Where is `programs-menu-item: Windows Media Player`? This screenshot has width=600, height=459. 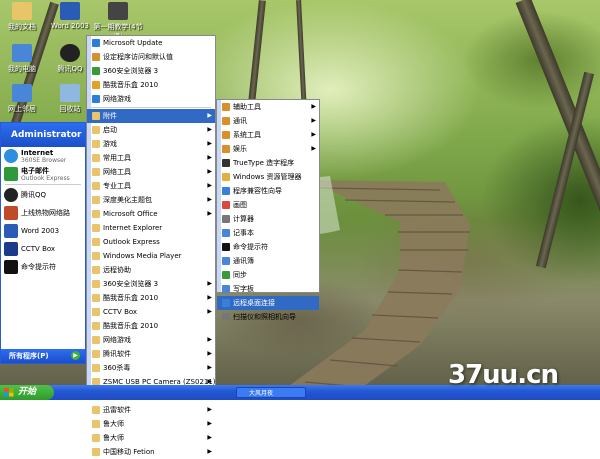 programs-menu-item: Windows Media Player is located at coordinates (151, 256).